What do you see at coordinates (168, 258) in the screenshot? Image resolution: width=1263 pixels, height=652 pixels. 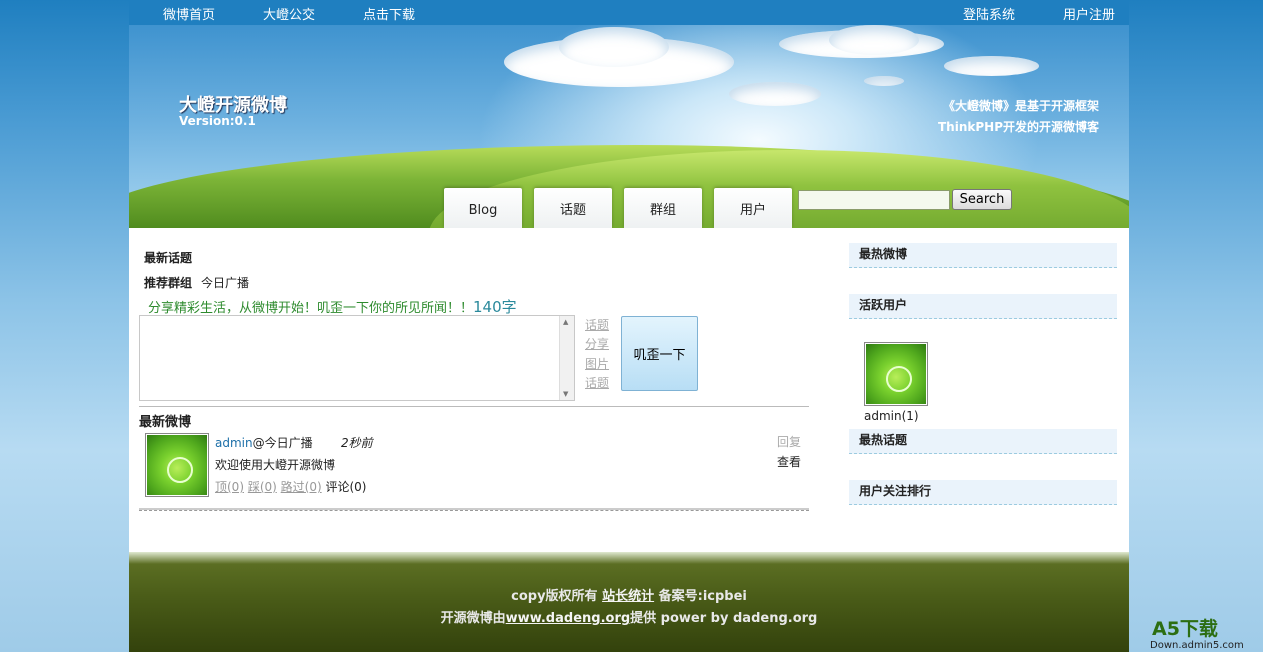 I see `latest-topics-heading: 最新话题` at bounding box center [168, 258].